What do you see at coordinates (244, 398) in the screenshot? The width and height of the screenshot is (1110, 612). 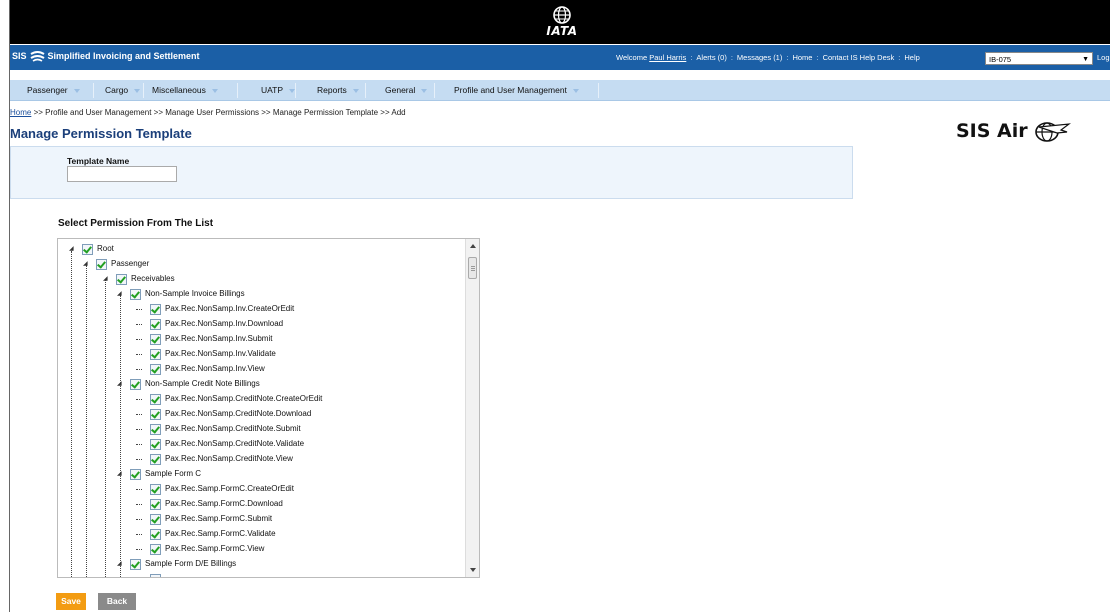 I see `tree-node-label: Pax.Rec.NonSamp.CreditNote.CreateOrEdit` at bounding box center [244, 398].